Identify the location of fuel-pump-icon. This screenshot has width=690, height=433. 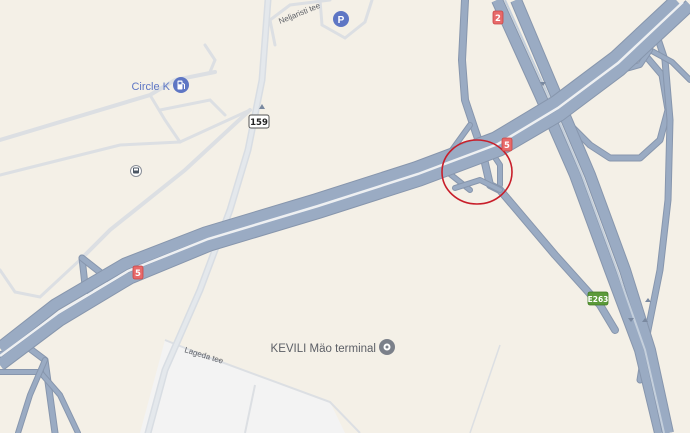
(181, 85).